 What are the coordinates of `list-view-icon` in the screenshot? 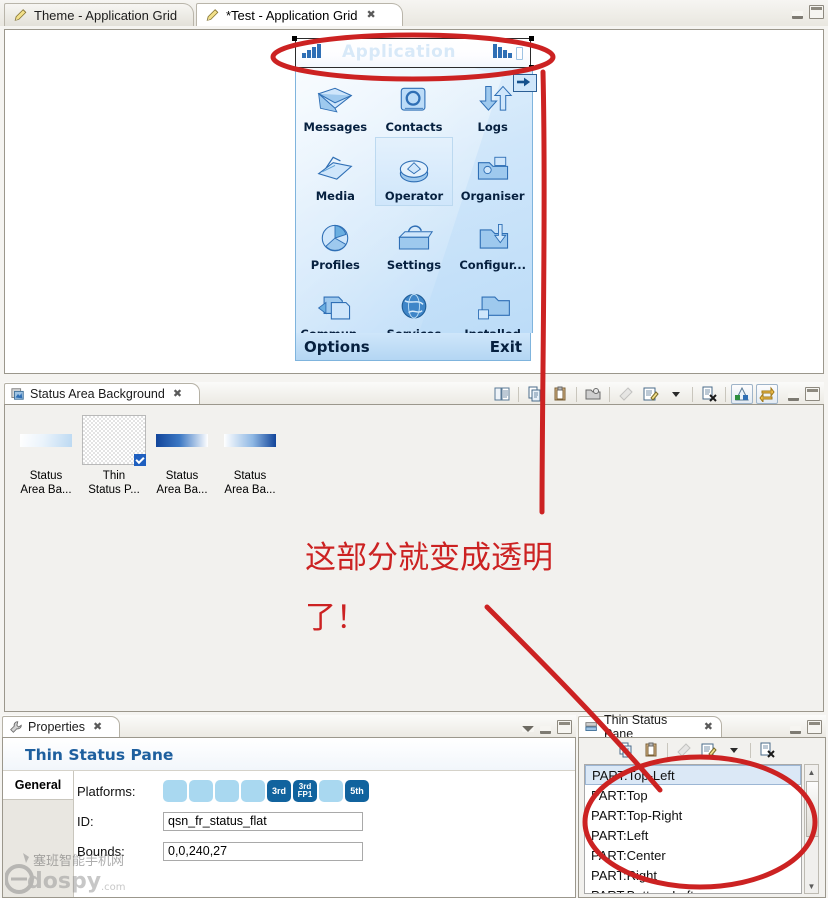 It's located at (502, 394).